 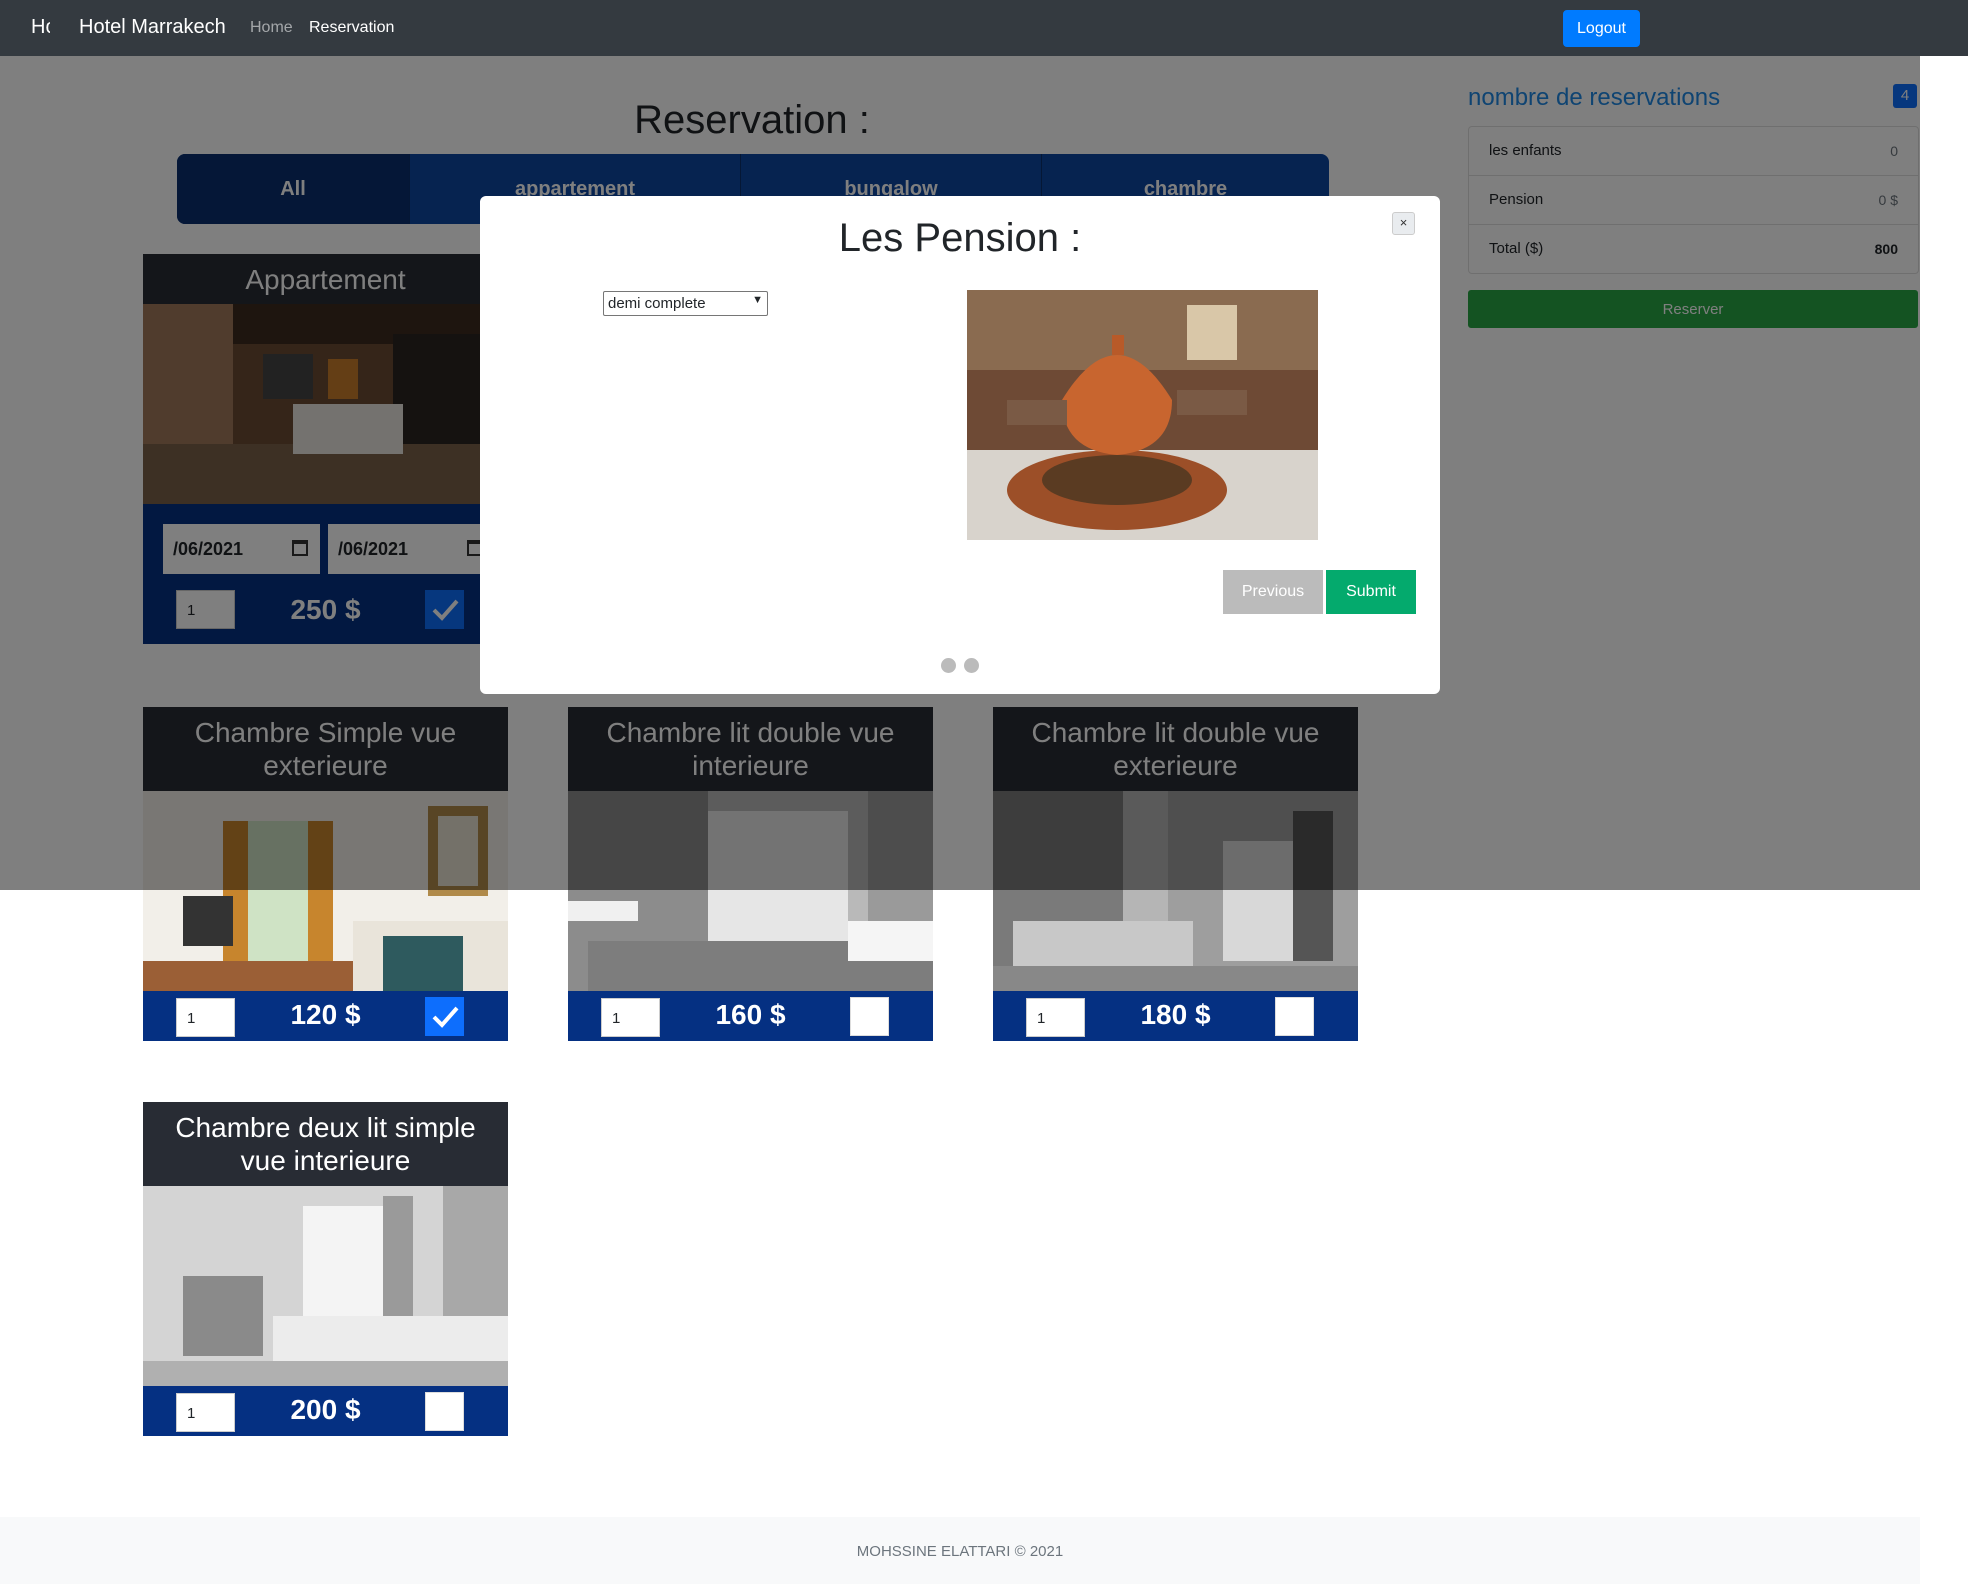 What do you see at coordinates (1371, 592) in the screenshot?
I see `submit-button: Submit` at bounding box center [1371, 592].